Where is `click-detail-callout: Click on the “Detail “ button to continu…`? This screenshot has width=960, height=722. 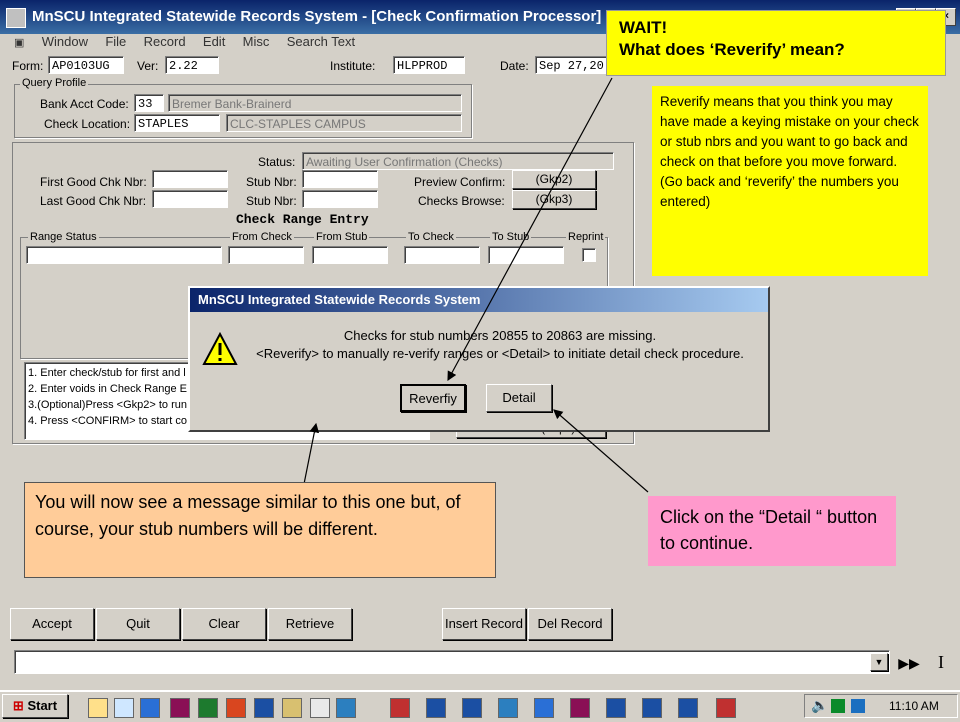 click-detail-callout: Click on the “Detail “ button to continu… is located at coordinates (772, 531).